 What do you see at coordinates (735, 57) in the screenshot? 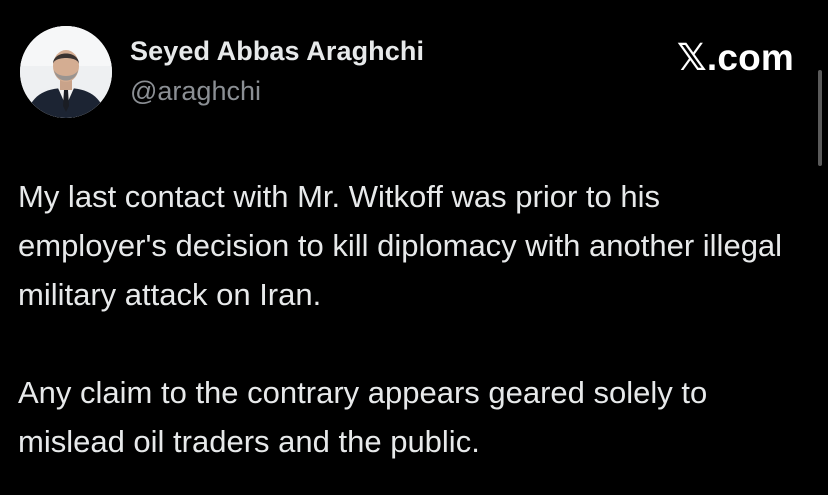
I see `x-logo: 𝕏.com` at bounding box center [735, 57].